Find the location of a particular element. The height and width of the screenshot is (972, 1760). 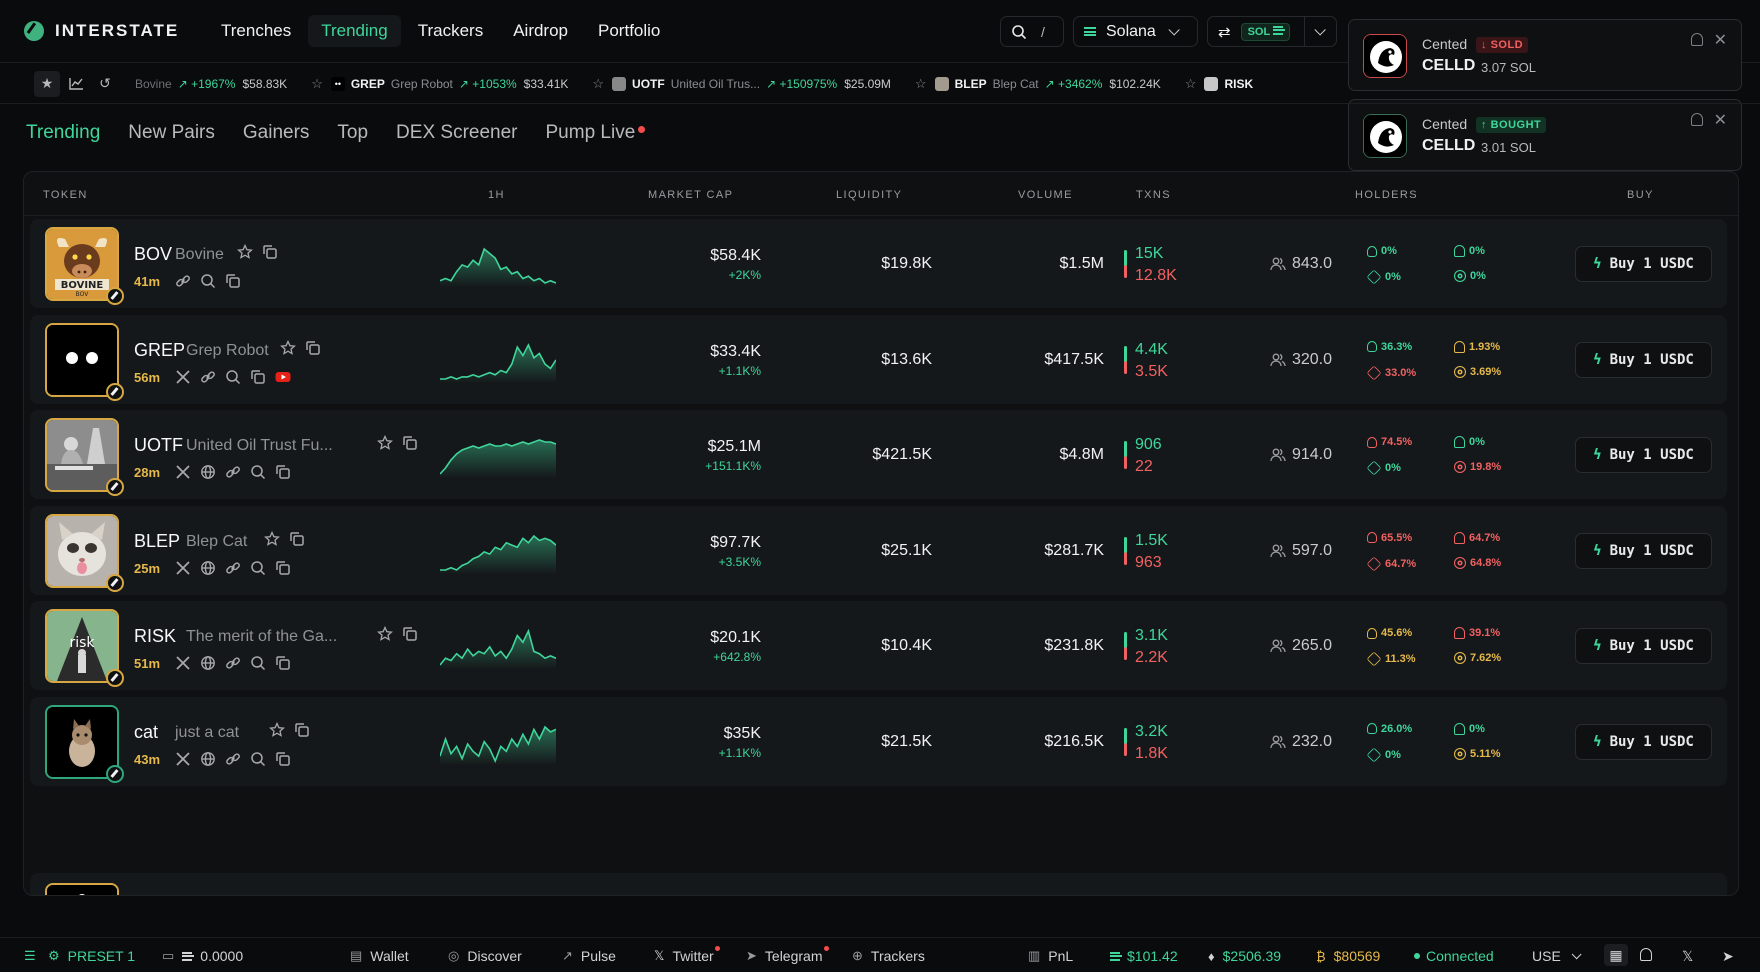

swap-currency: ⇄ SOL is located at coordinates (1256, 31).